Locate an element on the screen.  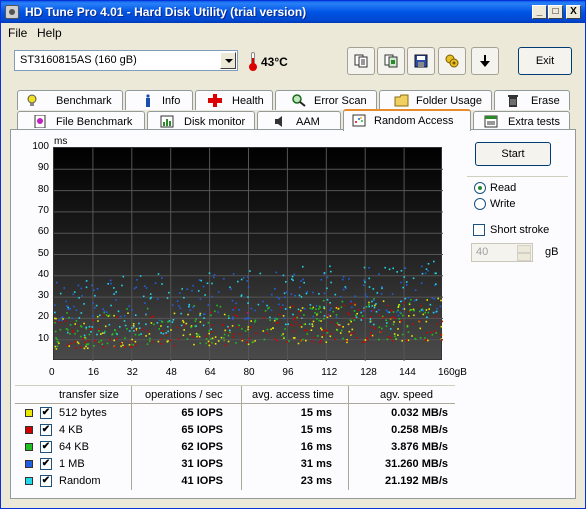
menu-help: Help is located at coordinates (49, 33).